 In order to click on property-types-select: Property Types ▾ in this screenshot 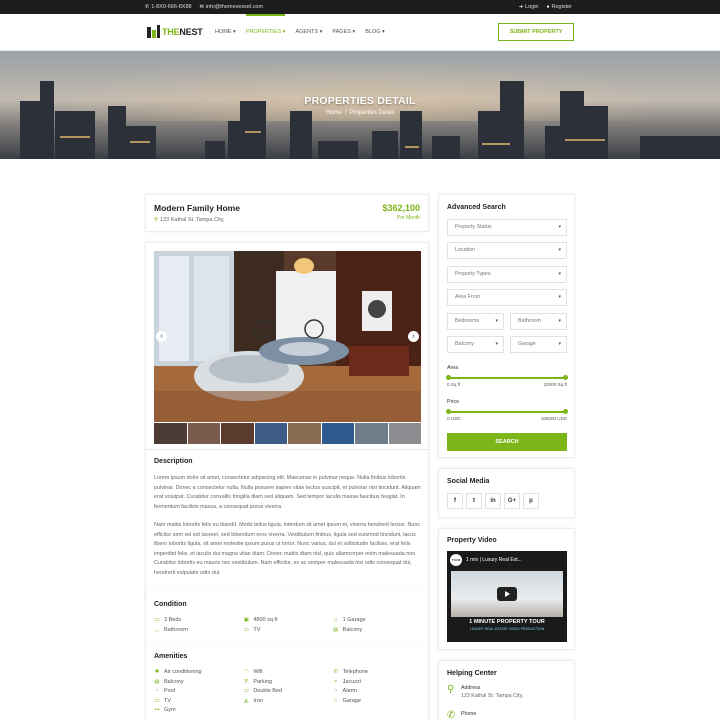, I will do `click(507, 274)`.